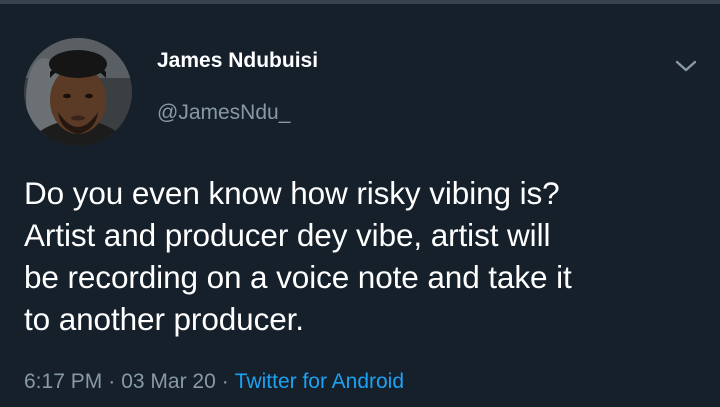 The width and height of the screenshot is (720, 407). Describe the element at coordinates (292, 193) in the screenshot. I see `tweet-text-line: Do you even know how risky vibing is?` at that location.